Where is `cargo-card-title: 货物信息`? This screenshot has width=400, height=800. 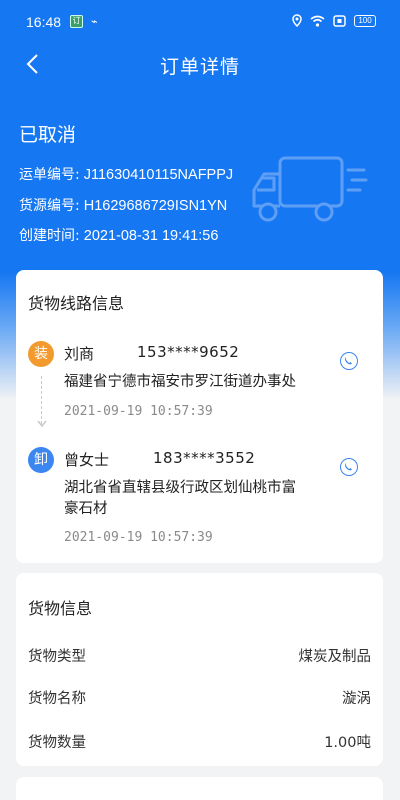
cargo-card-title: 货物信息 is located at coordinates (60, 608).